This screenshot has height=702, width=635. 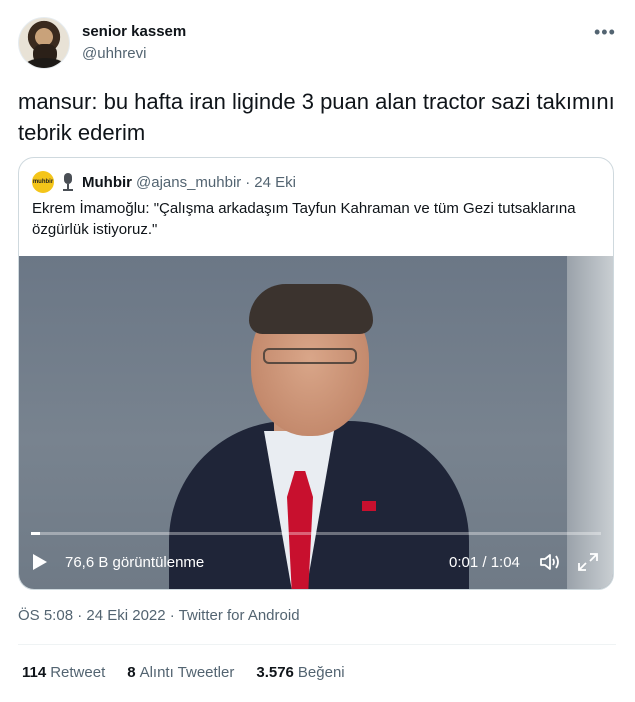 What do you see at coordinates (275, 182) in the screenshot?
I see `quoted-date: 24 Eki` at bounding box center [275, 182].